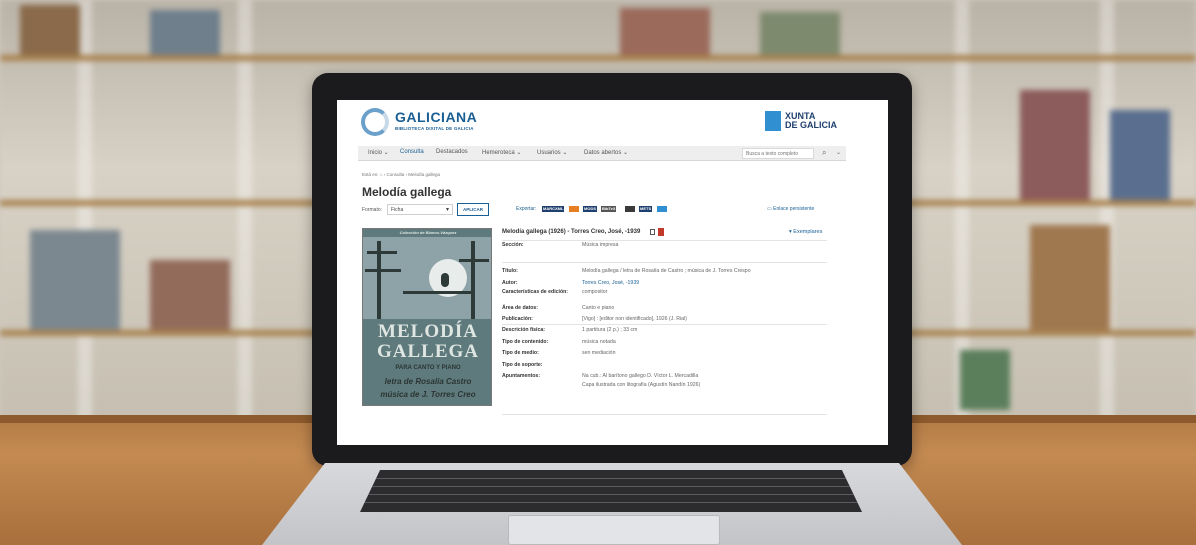 Image resolution: width=1196 pixels, height=545 pixels. What do you see at coordinates (397, 210) in the screenshot?
I see `format-select-value: Ficha` at bounding box center [397, 210].